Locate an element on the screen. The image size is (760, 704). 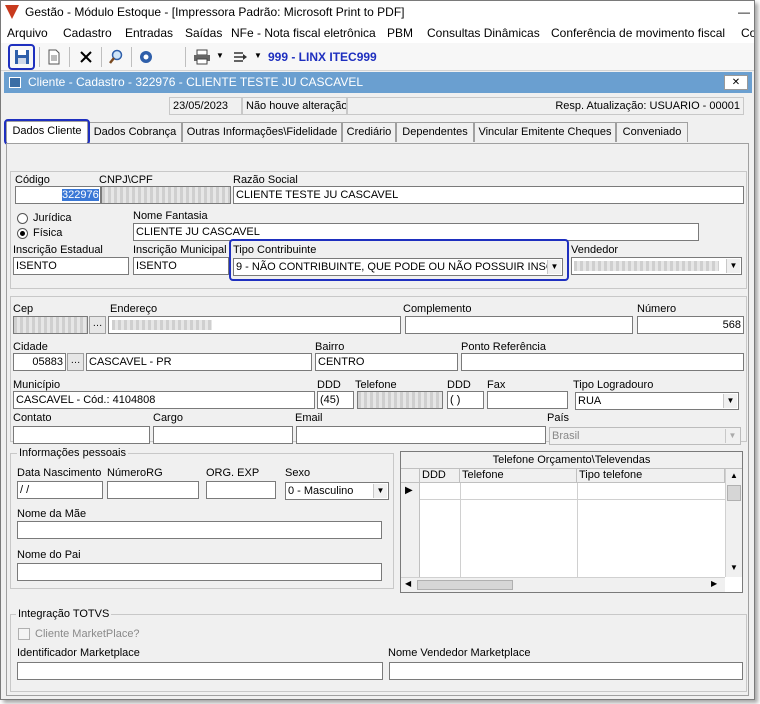
tab-dados-cobranca: Dados Cobrança is located at coordinates (135, 132).